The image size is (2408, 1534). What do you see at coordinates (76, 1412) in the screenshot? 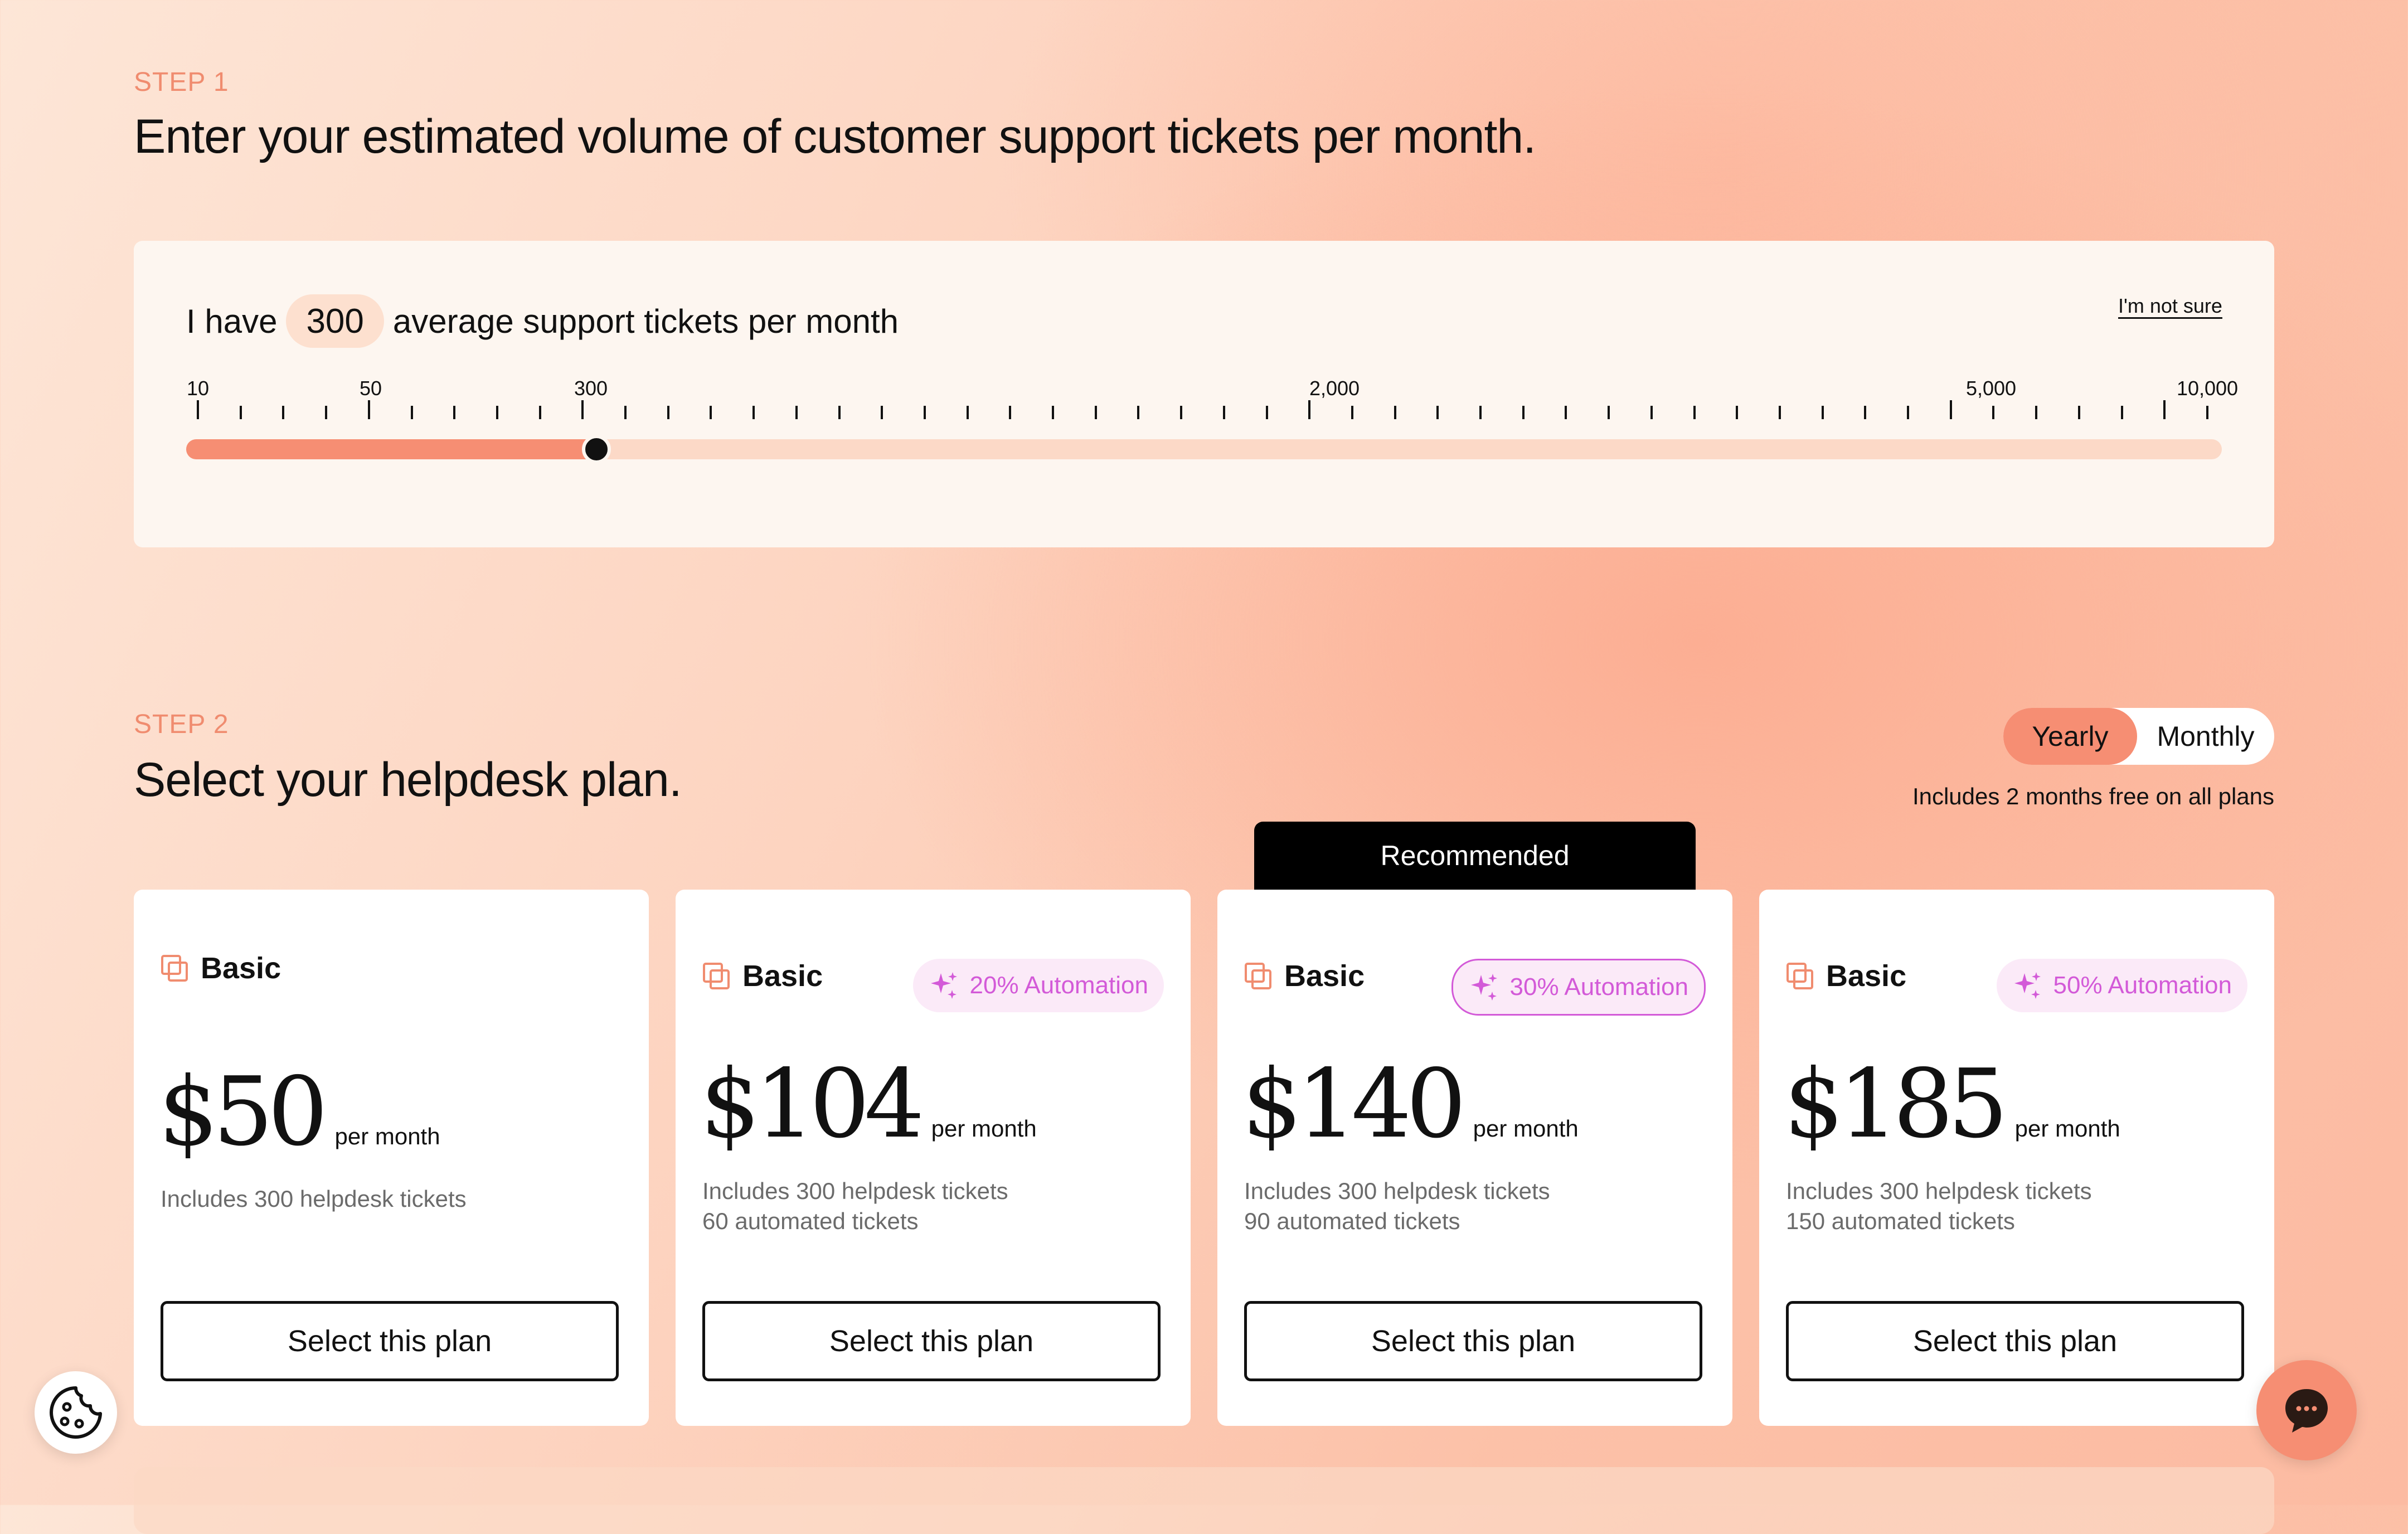
I see `cookie-settings-button` at bounding box center [76, 1412].